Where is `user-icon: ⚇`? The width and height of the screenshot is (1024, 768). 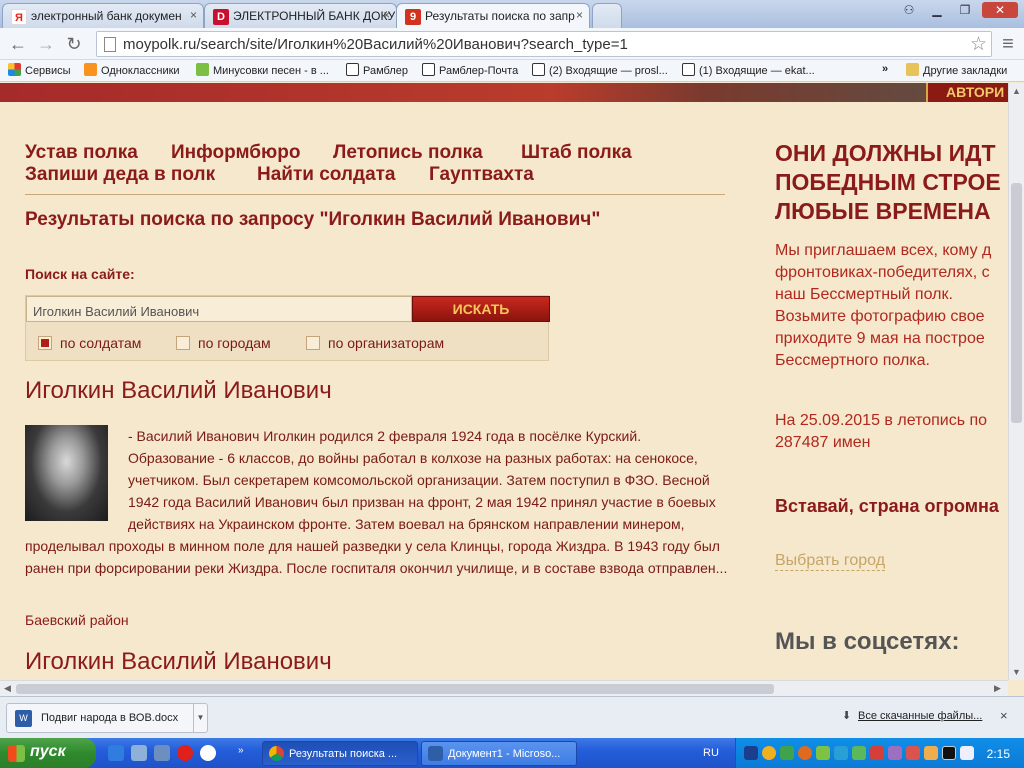 user-icon: ⚇ is located at coordinates (909, 10).